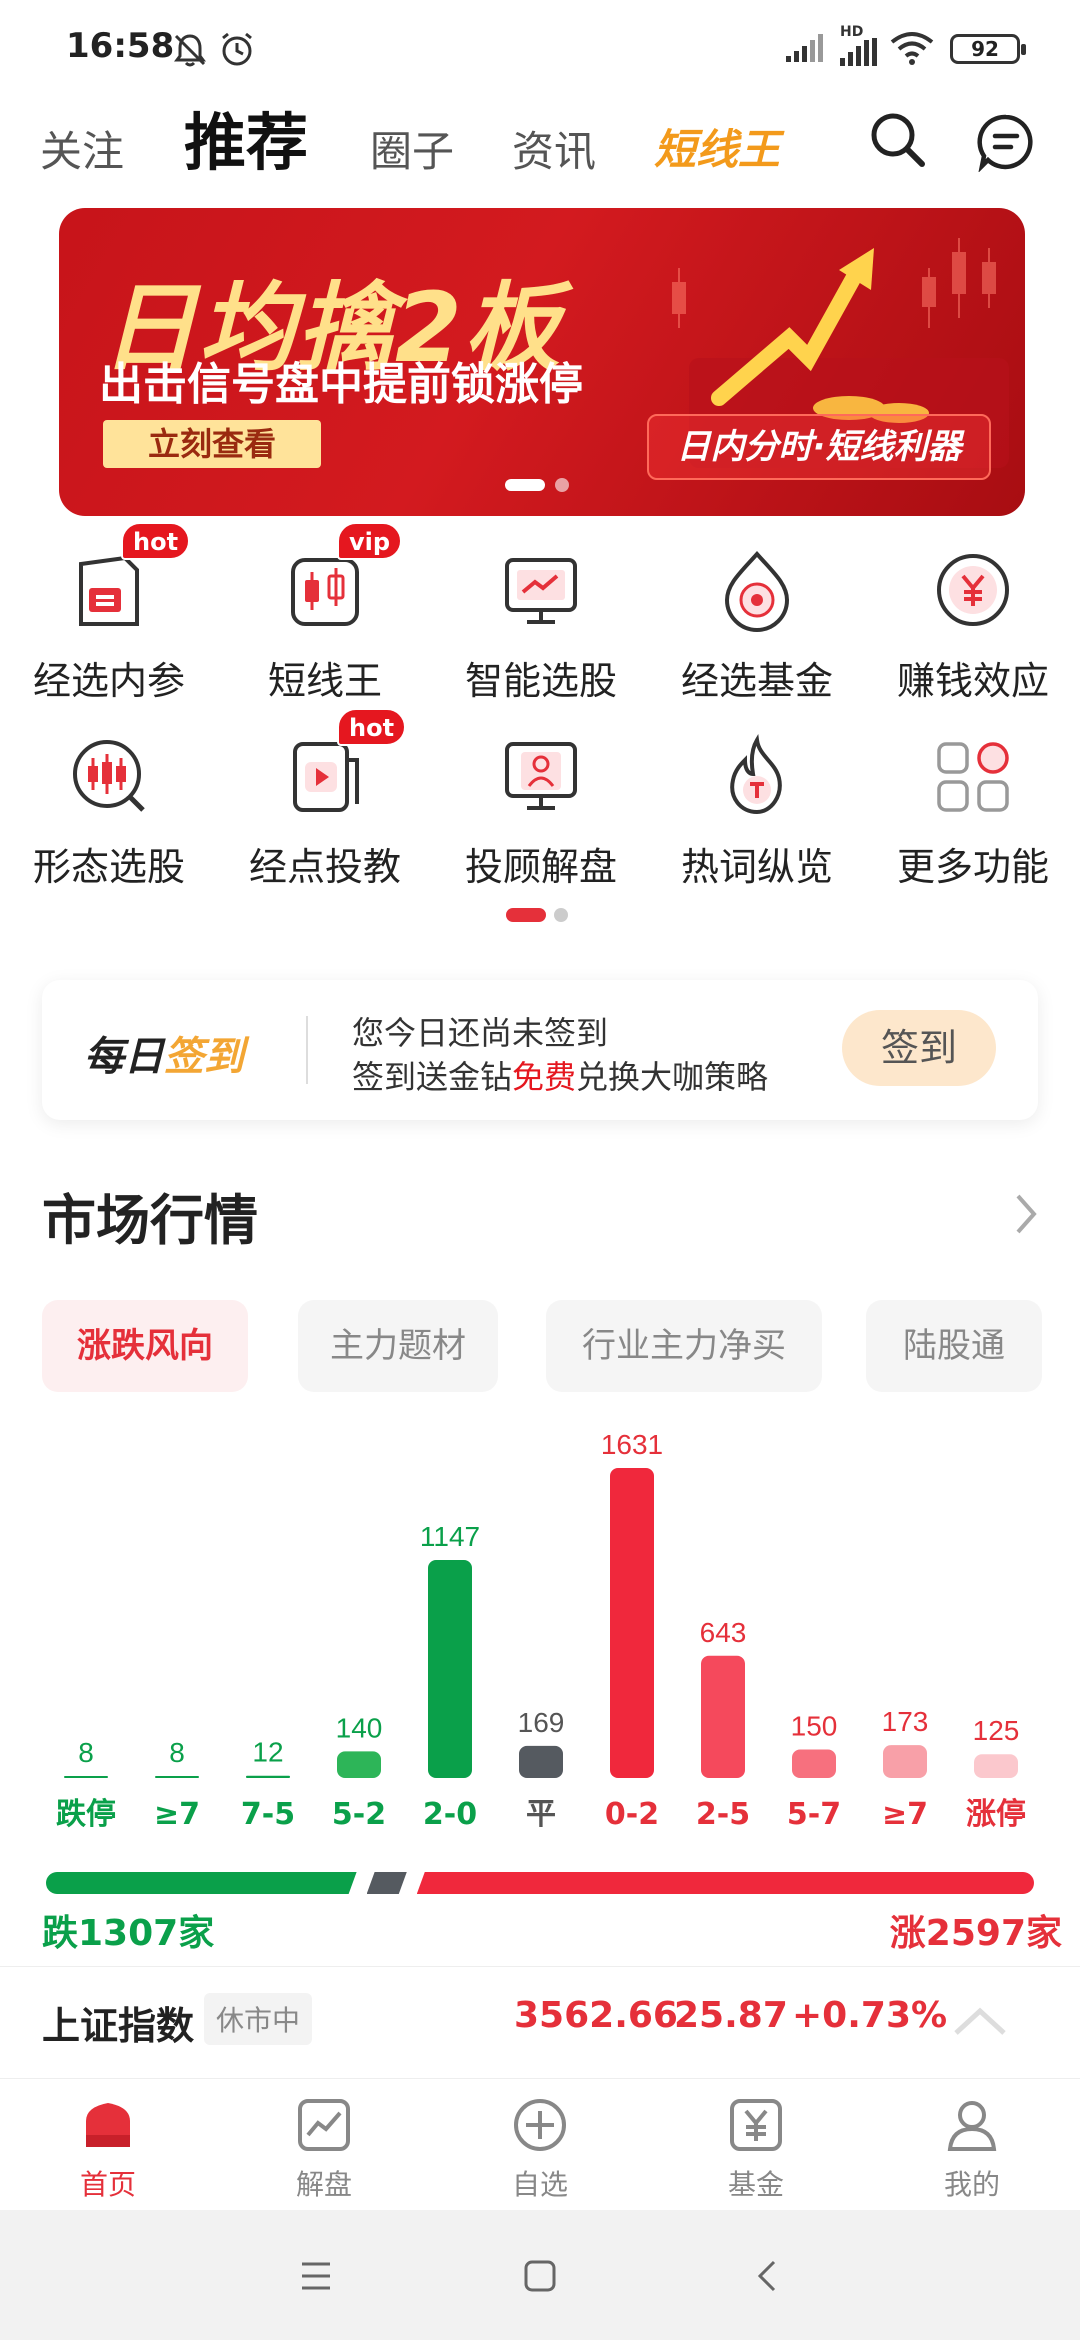  I want to click on candle-search-icon, so click(109, 776).